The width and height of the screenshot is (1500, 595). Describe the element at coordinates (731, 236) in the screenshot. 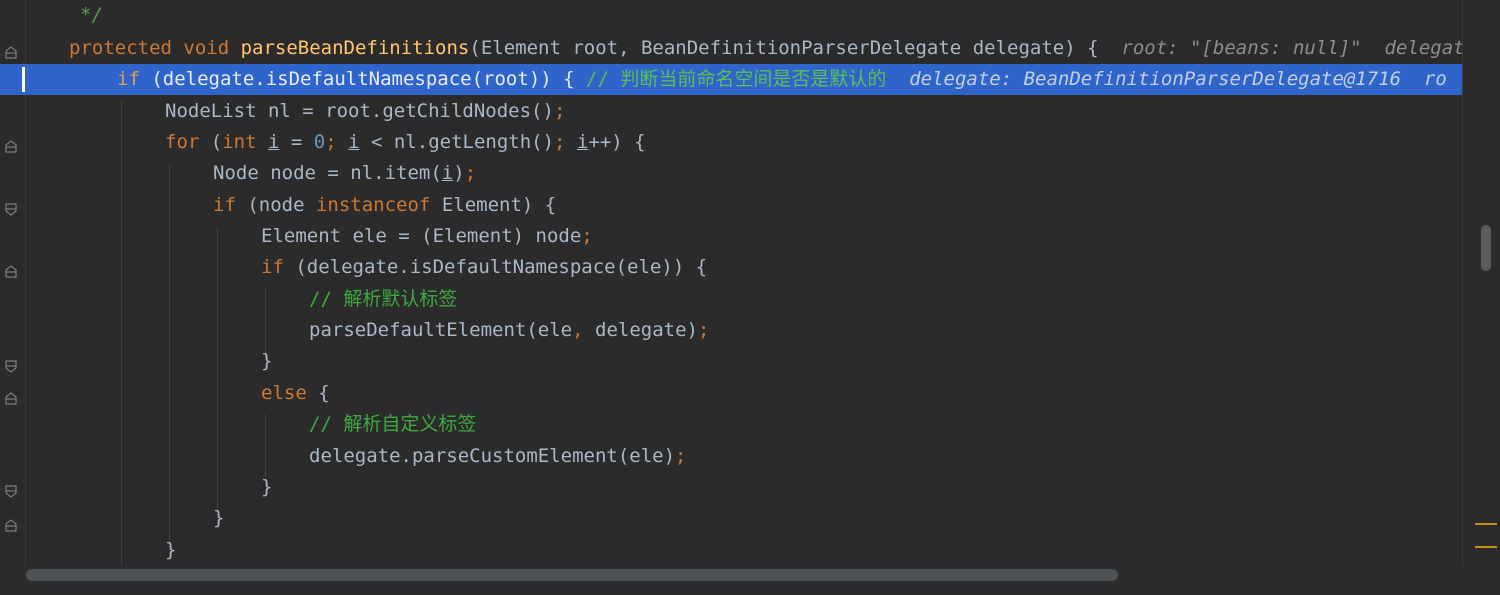

I see `code-line: Element ele = (Element) node;` at that location.